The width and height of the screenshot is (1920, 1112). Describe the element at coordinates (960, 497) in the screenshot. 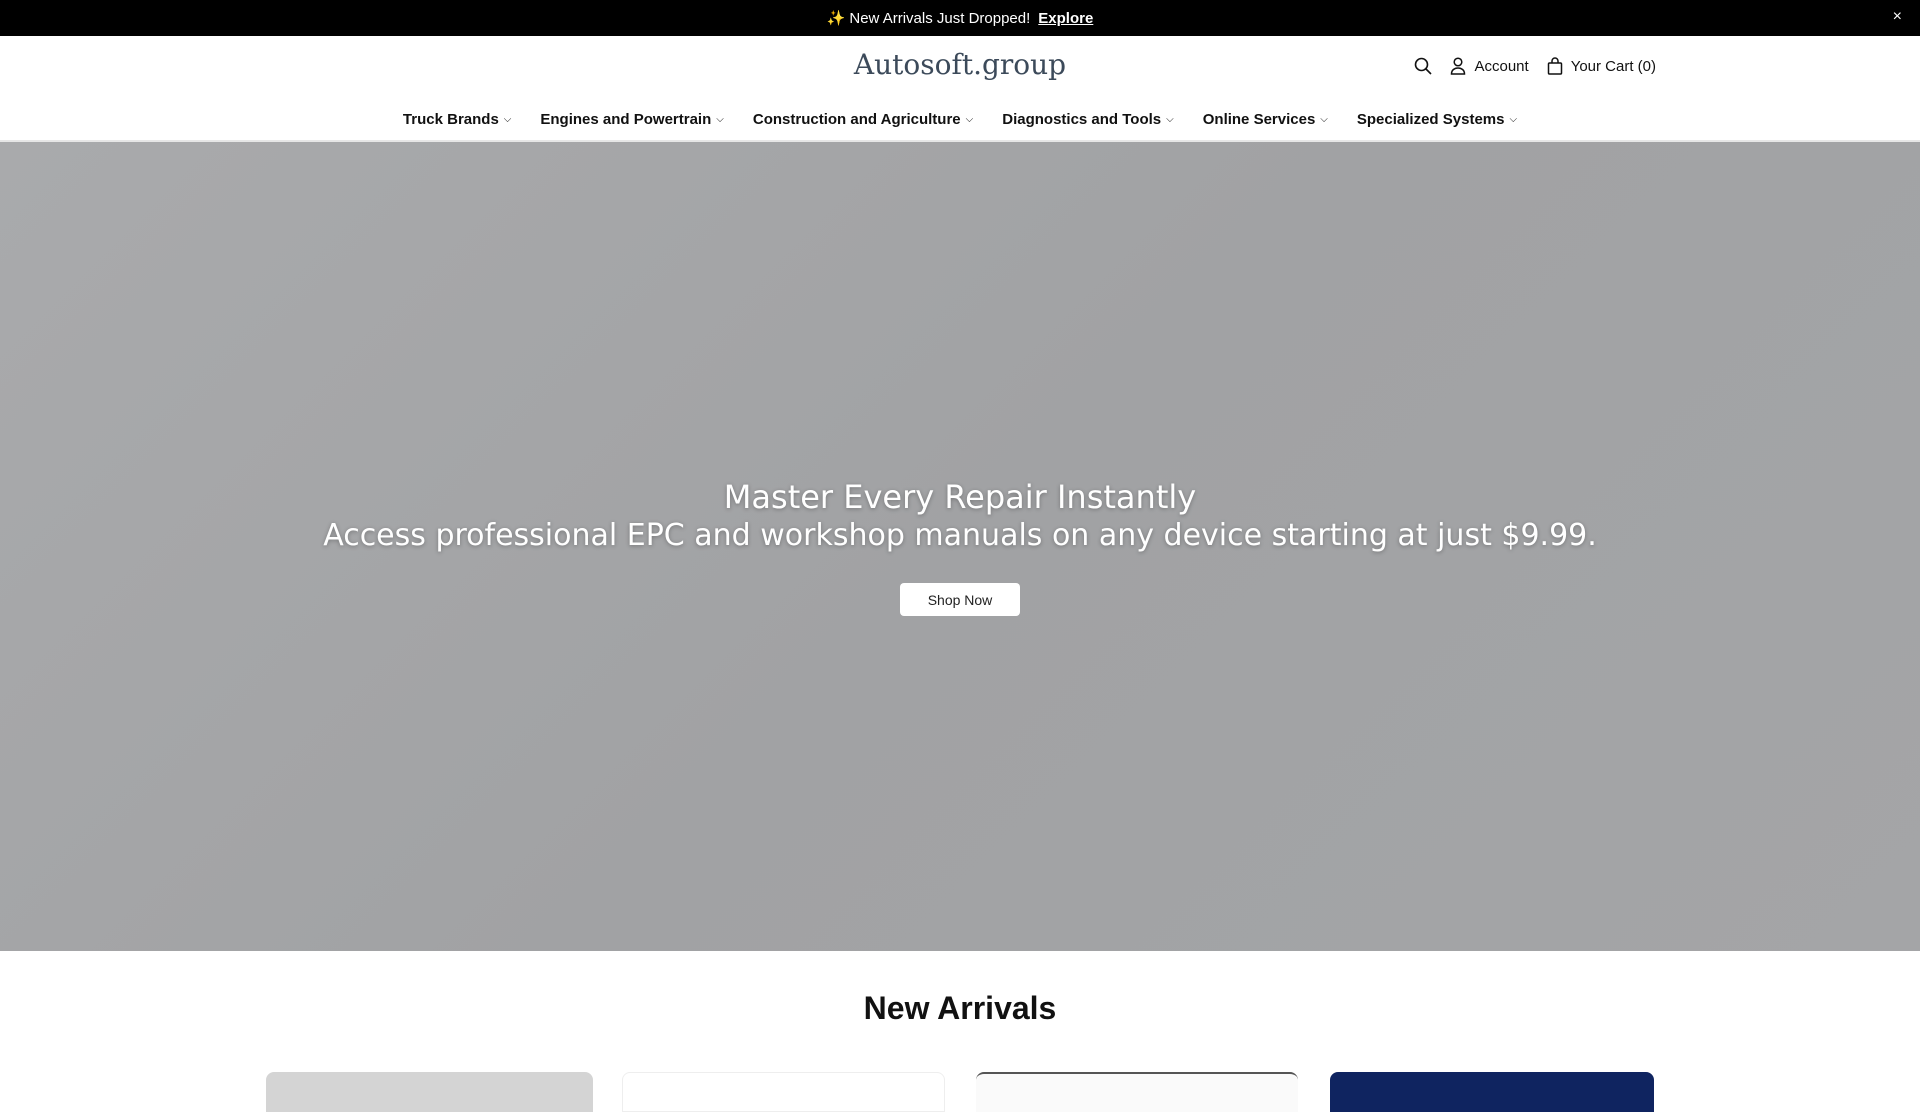

I see `hero-title: Master Every Repair Instantly` at that location.